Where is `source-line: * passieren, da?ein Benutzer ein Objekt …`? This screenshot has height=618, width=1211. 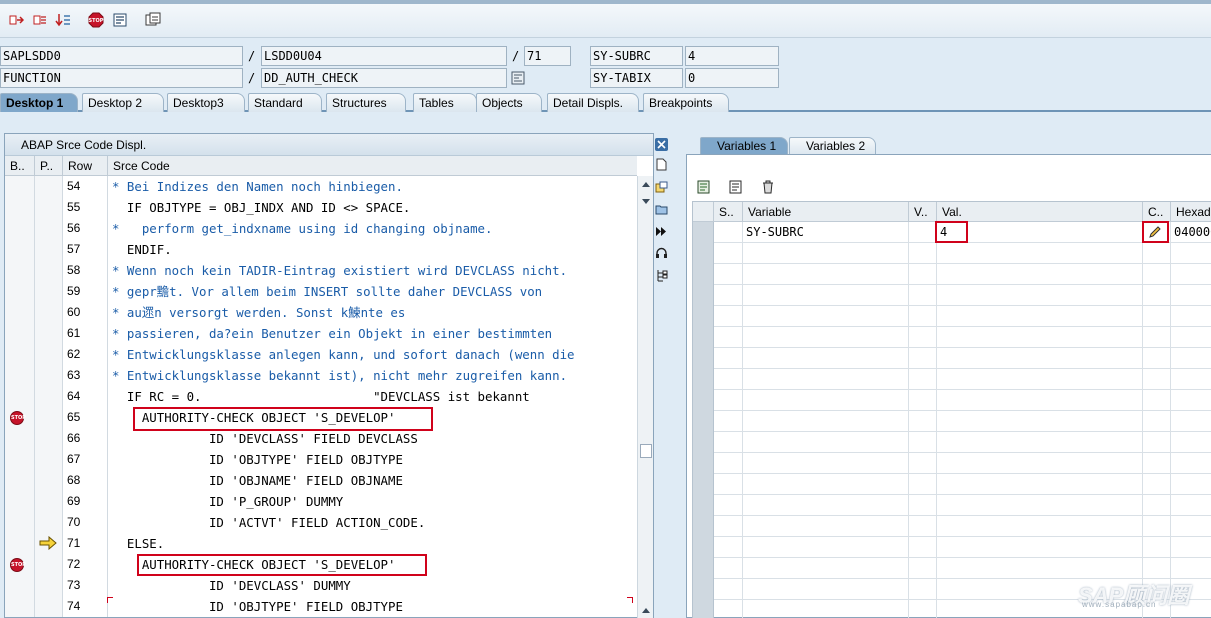
source-line: * passieren, da?ein Benutzer ein Objekt … is located at coordinates (372, 333).